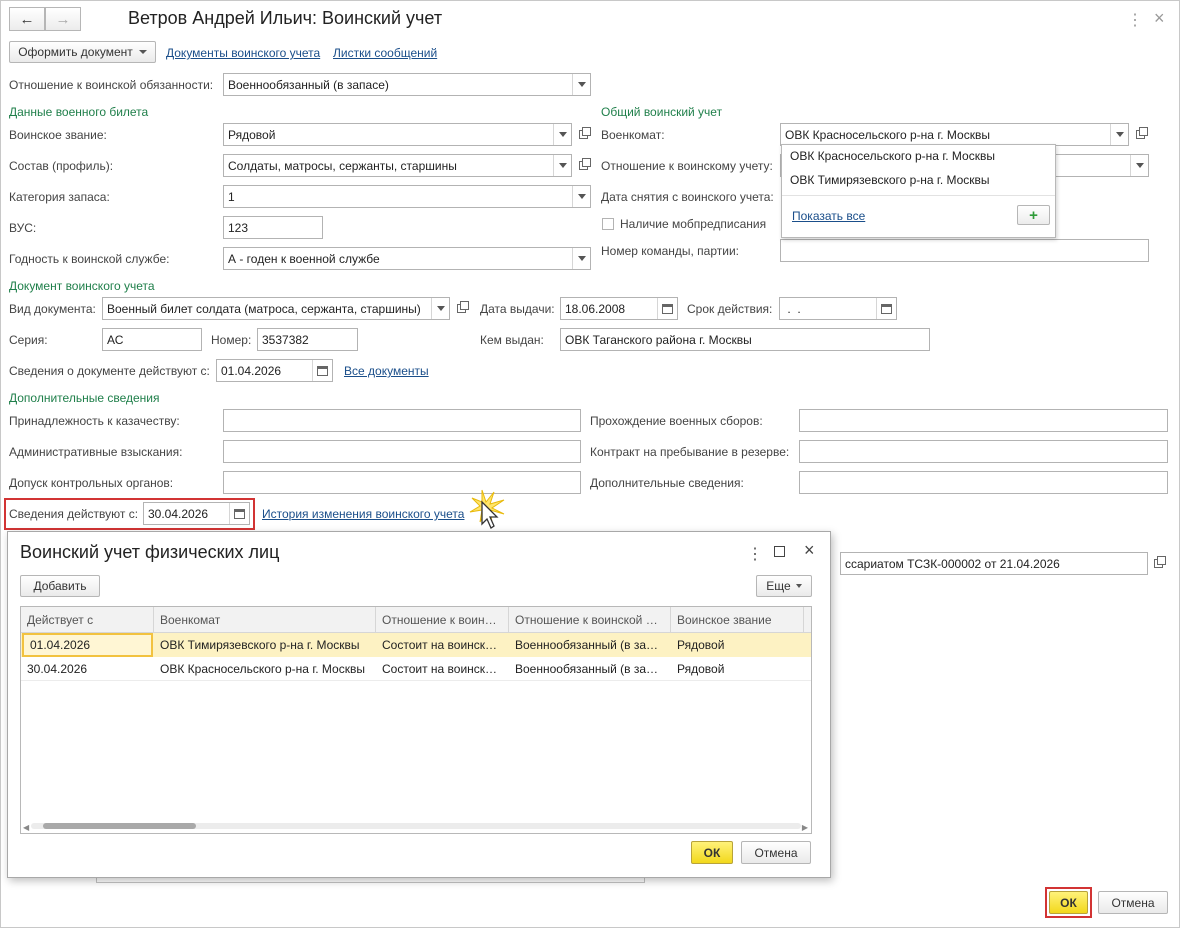  What do you see at coordinates (397, 134) in the screenshot?
I see `rank-select: Рядовой` at bounding box center [397, 134].